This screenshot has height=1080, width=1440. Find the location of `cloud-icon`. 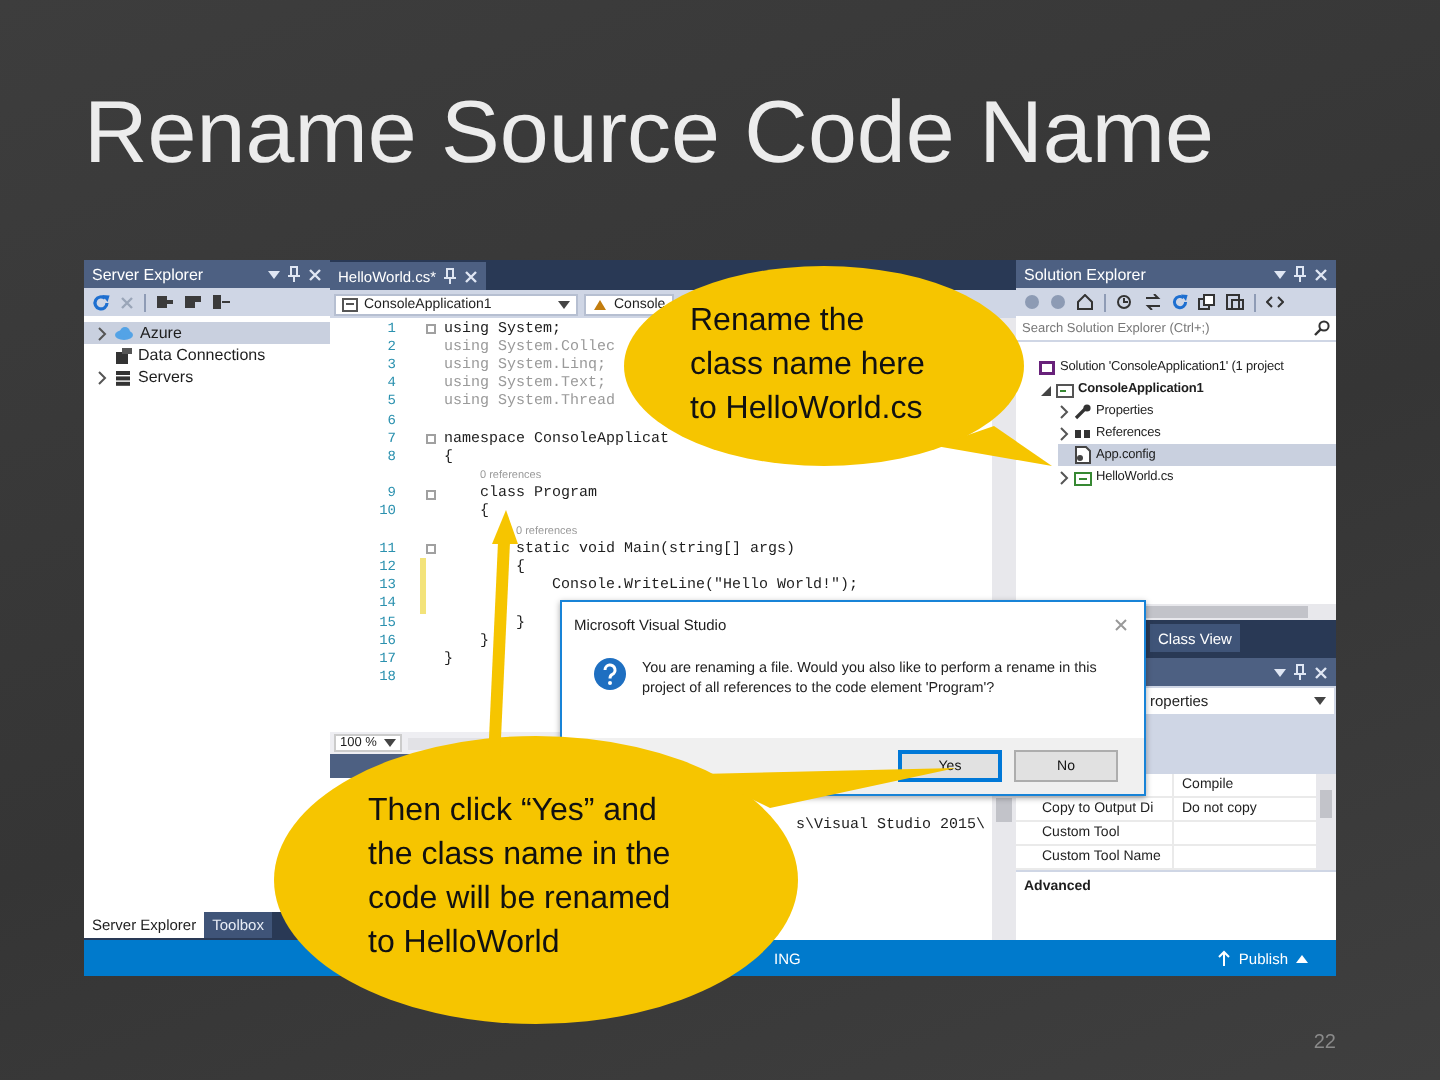

cloud-icon is located at coordinates (124, 333).